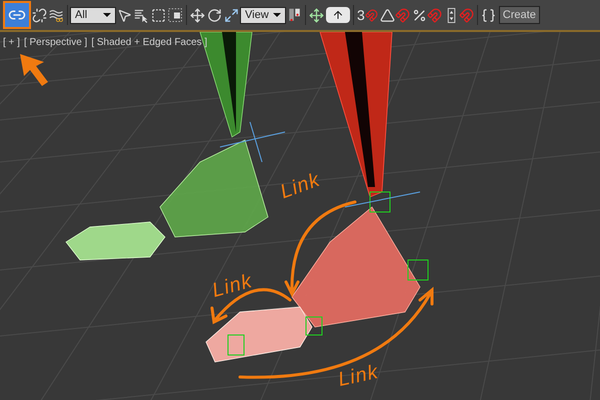 The width and height of the screenshot is (600, 400). What do you see at coordinates (231, 15) in the screenshot?
I see `scale-icon` at bounding box center [231, 15].